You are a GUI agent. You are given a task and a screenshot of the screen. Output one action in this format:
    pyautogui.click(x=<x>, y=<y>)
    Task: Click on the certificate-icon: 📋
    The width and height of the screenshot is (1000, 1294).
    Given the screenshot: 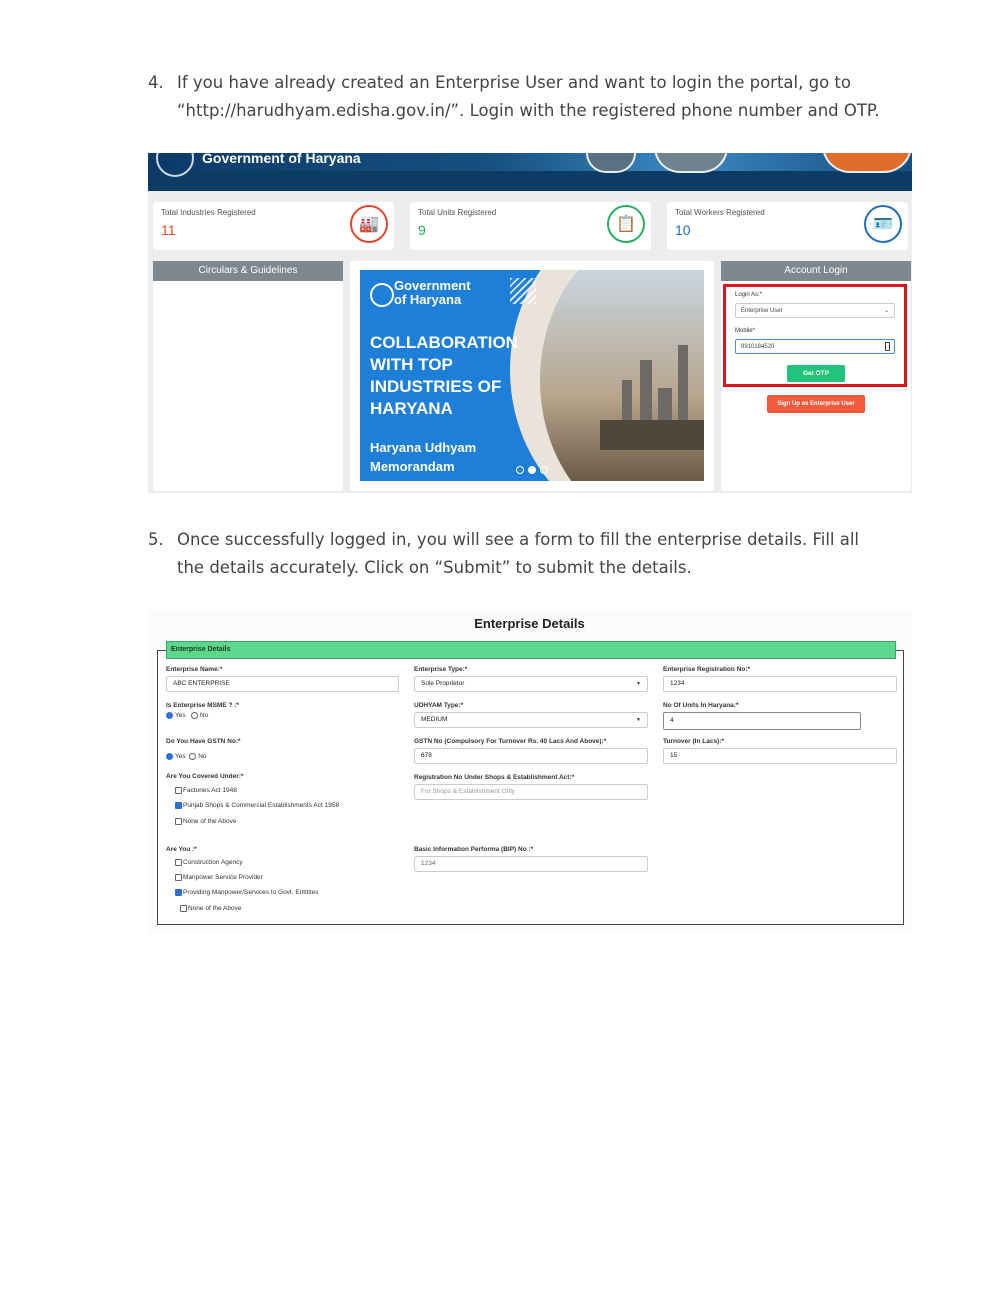 What is the action you would take?
    pyautogui.click(x=626, y=224)
    